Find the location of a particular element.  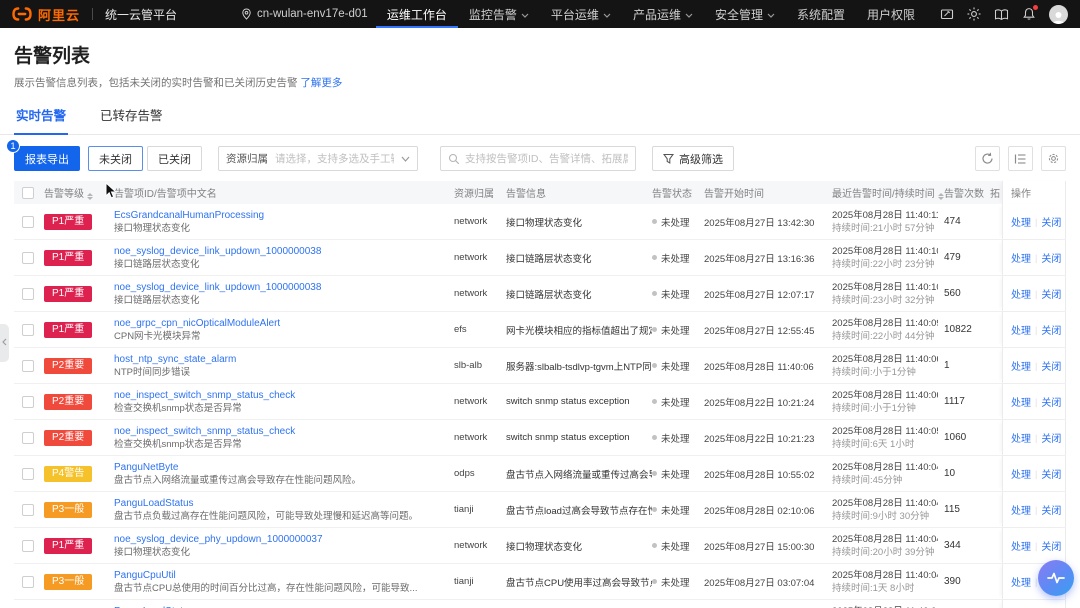

closed-filter-button: 已关闭 is located at coordinates (174, 158).